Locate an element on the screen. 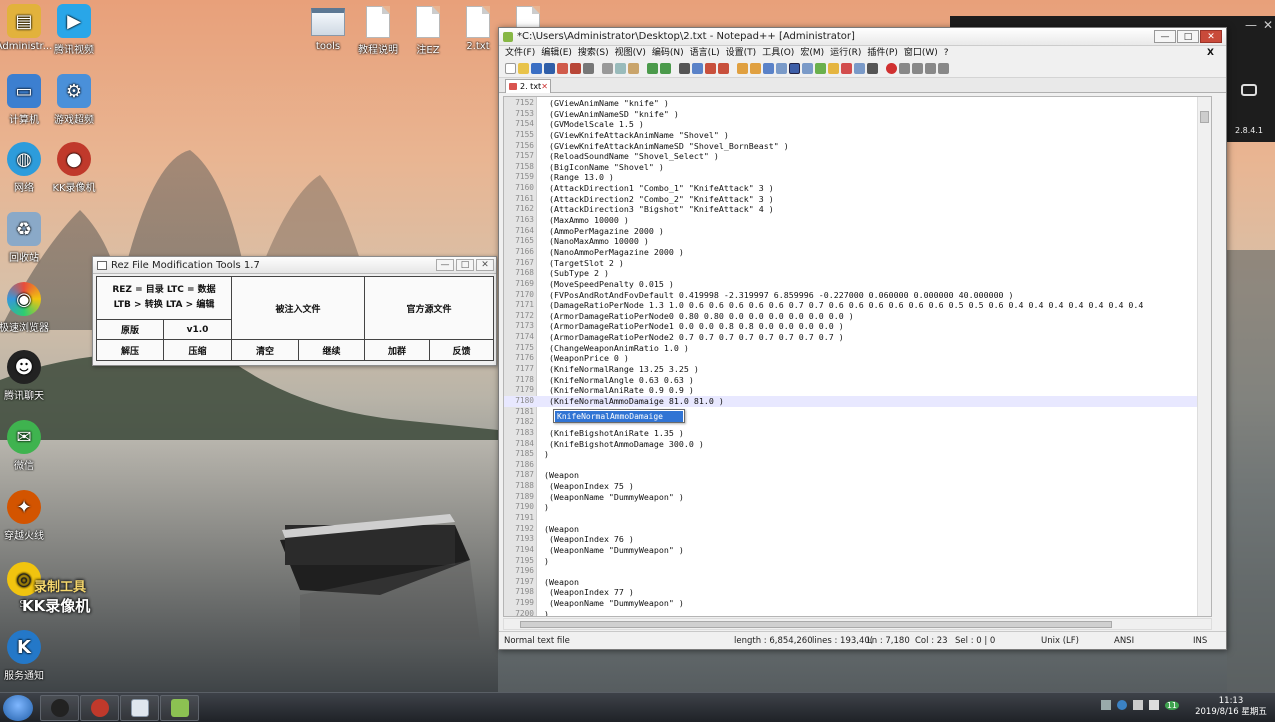  save-macro-icon is located at coordinates (943, 68).